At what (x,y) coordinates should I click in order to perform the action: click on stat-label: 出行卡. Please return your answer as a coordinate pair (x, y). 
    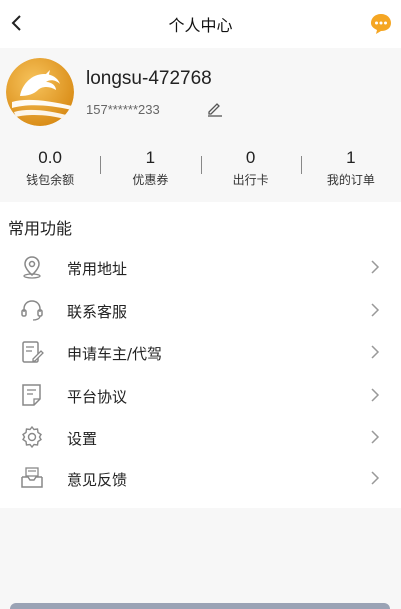
    Looking at the image, I should click on (250, 180).